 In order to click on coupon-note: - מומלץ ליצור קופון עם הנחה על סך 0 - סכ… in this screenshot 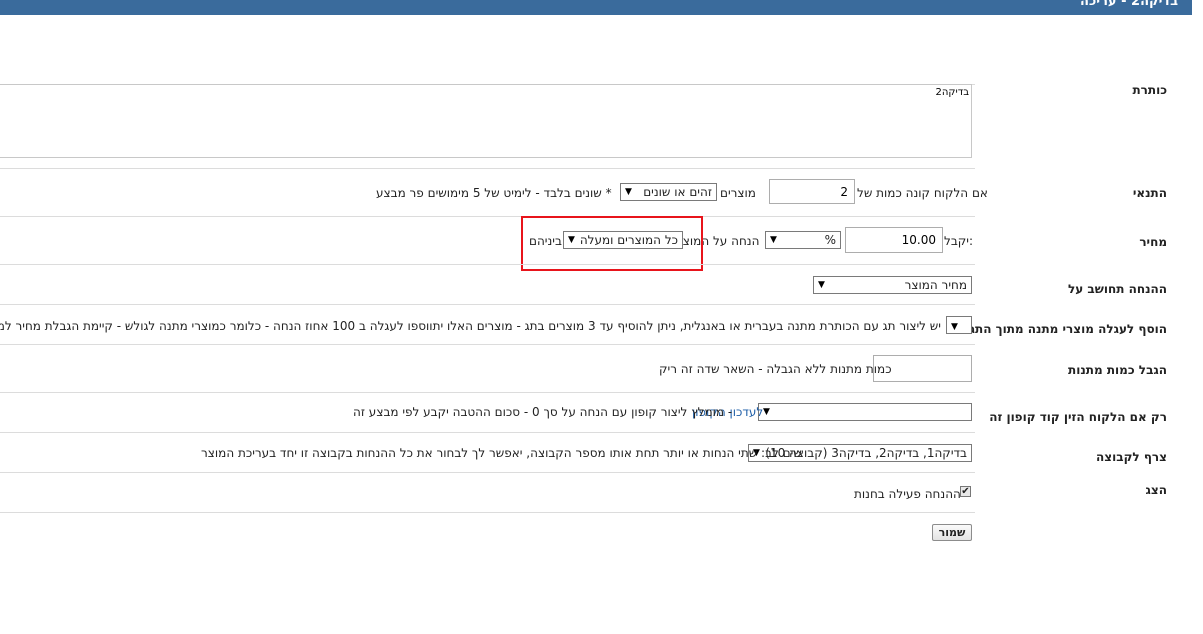, I will do `click(543, 412)`.